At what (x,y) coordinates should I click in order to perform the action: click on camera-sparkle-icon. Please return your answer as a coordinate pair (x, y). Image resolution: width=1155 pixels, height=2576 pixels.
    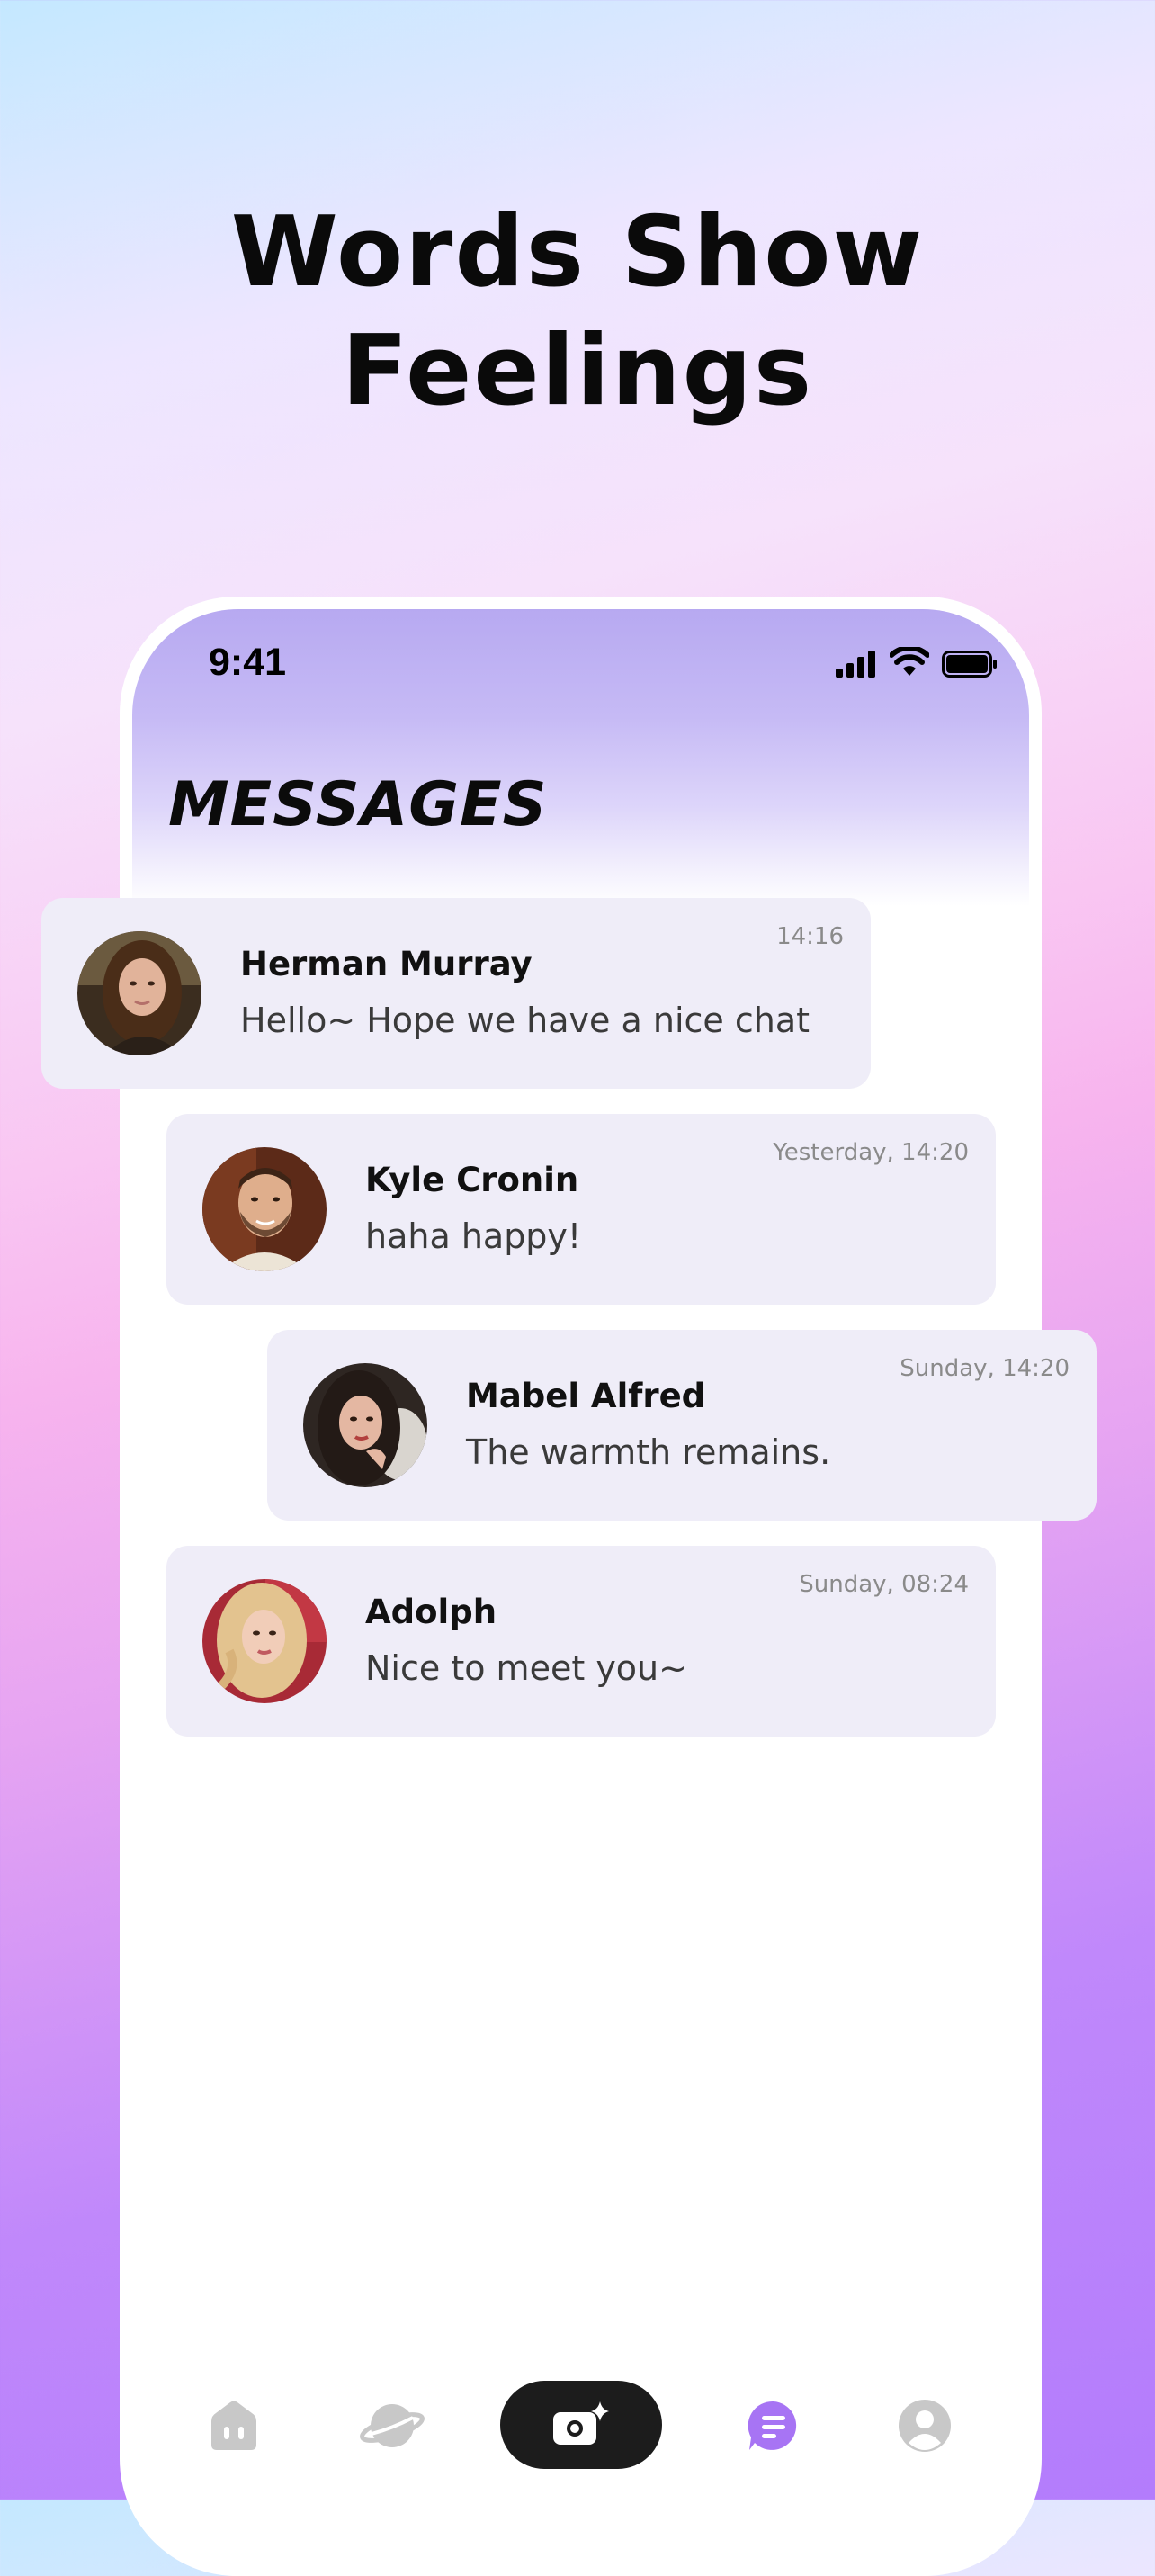
    Looking at the image, I should click on (581, 2423).